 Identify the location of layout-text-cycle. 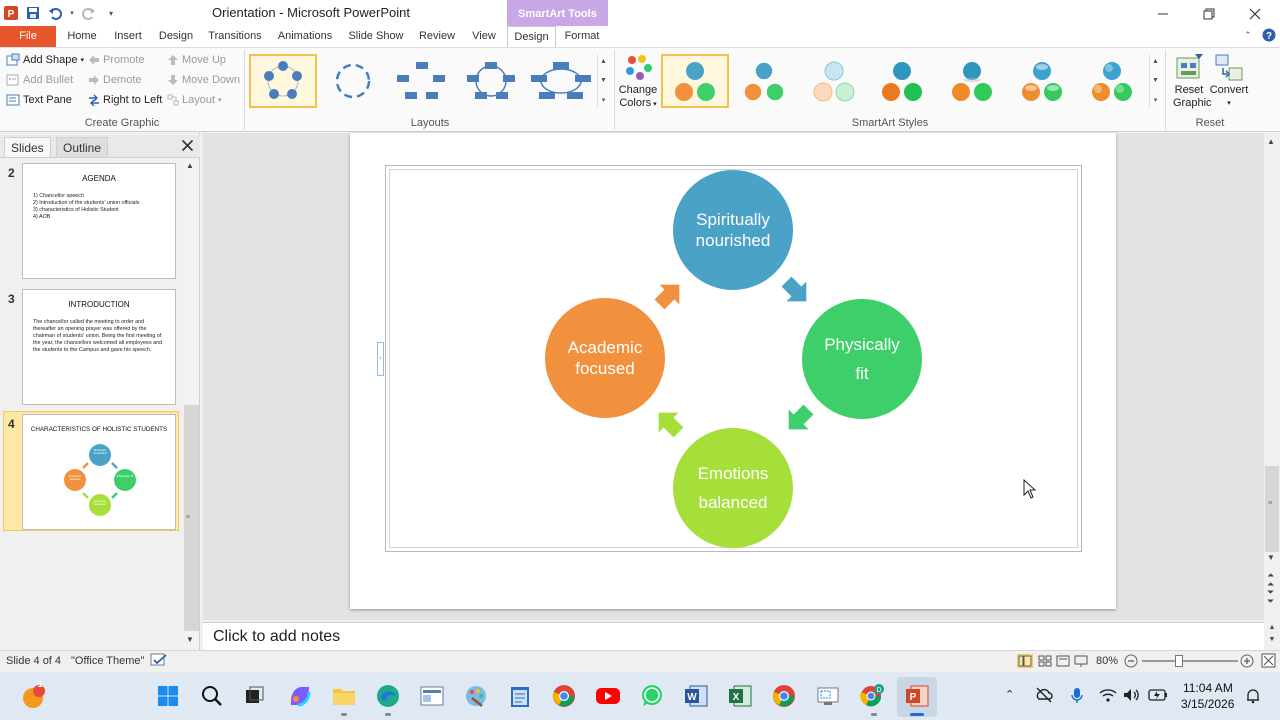
(491, 81).